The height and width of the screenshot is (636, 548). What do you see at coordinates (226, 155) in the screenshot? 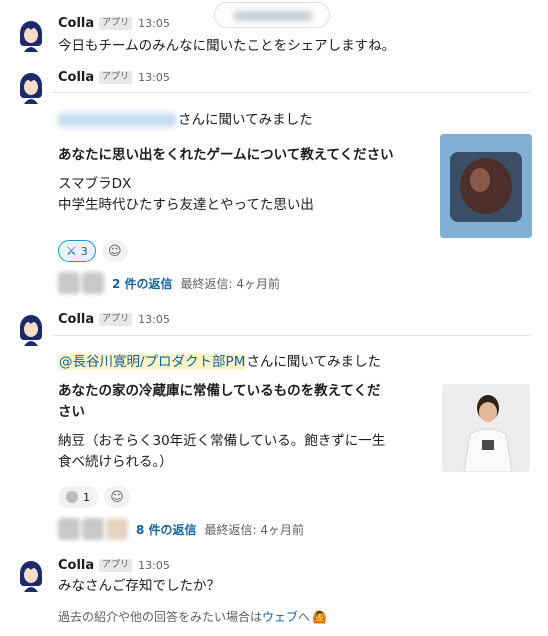
I see `question-text: あなたに思い出をくれたゲームについて教えてください` at bounding box center [226, 155].